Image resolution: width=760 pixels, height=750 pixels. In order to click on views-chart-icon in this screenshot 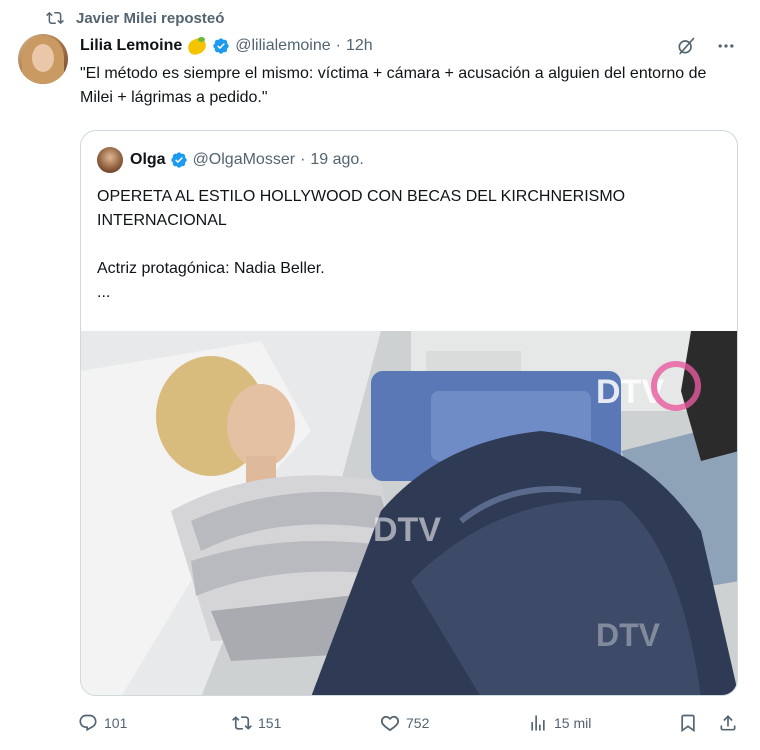, I will do `click(538, 723)`.